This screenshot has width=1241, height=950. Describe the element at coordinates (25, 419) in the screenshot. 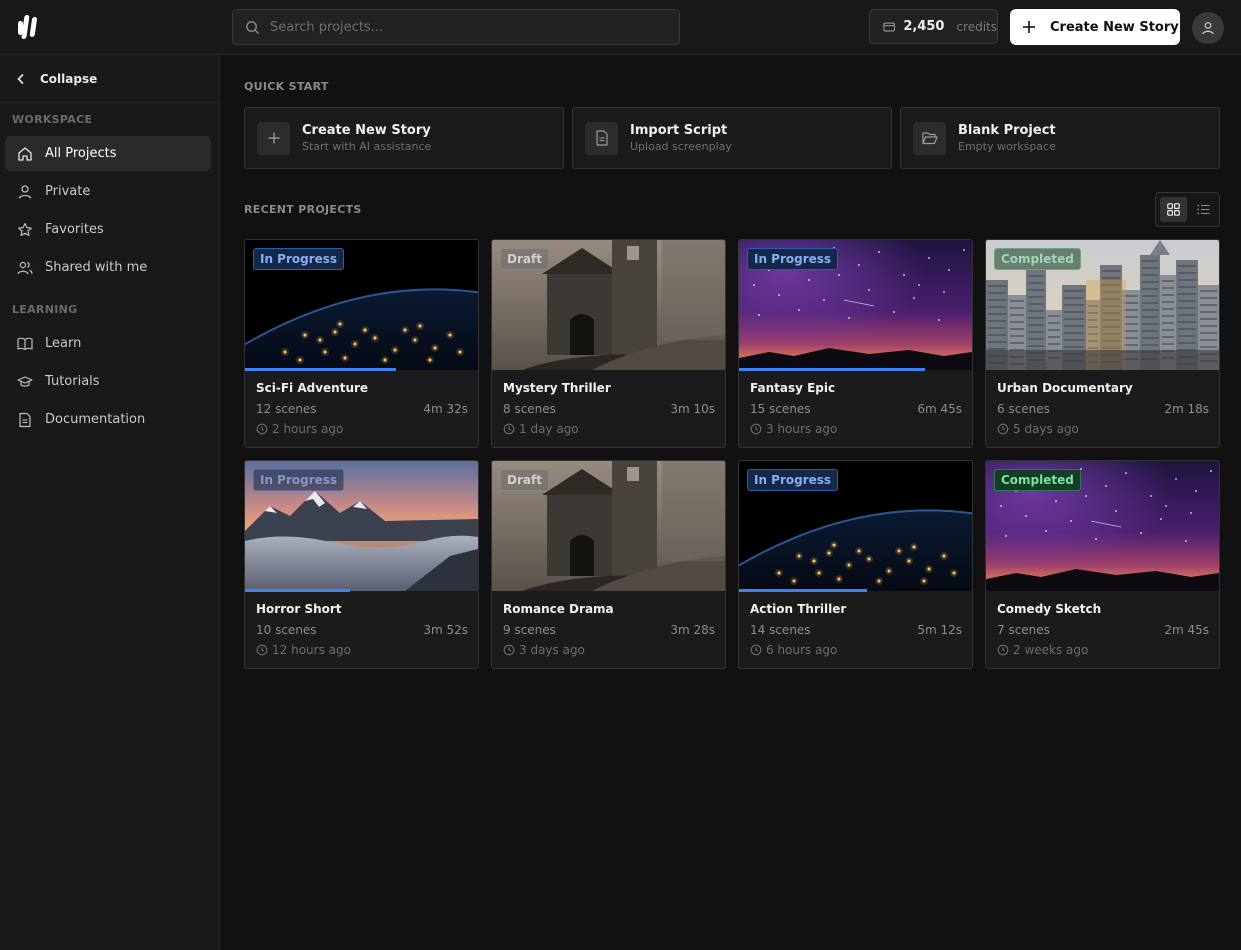

I see `document-icon` at that location.